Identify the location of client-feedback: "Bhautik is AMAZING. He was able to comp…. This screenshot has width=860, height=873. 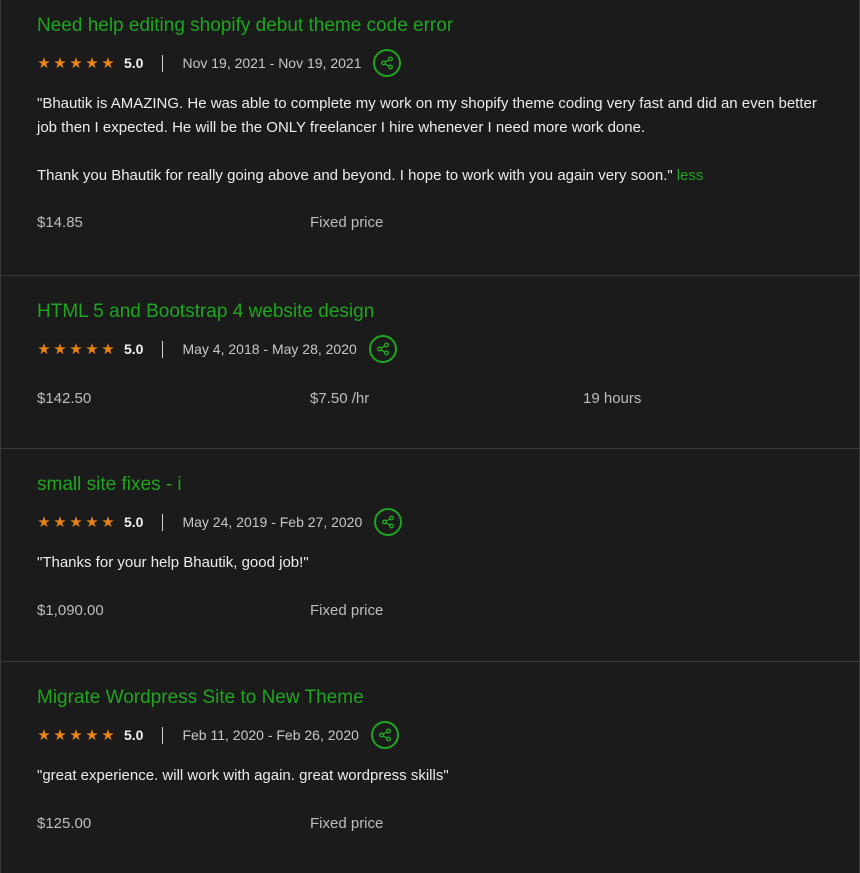
(436, 140).